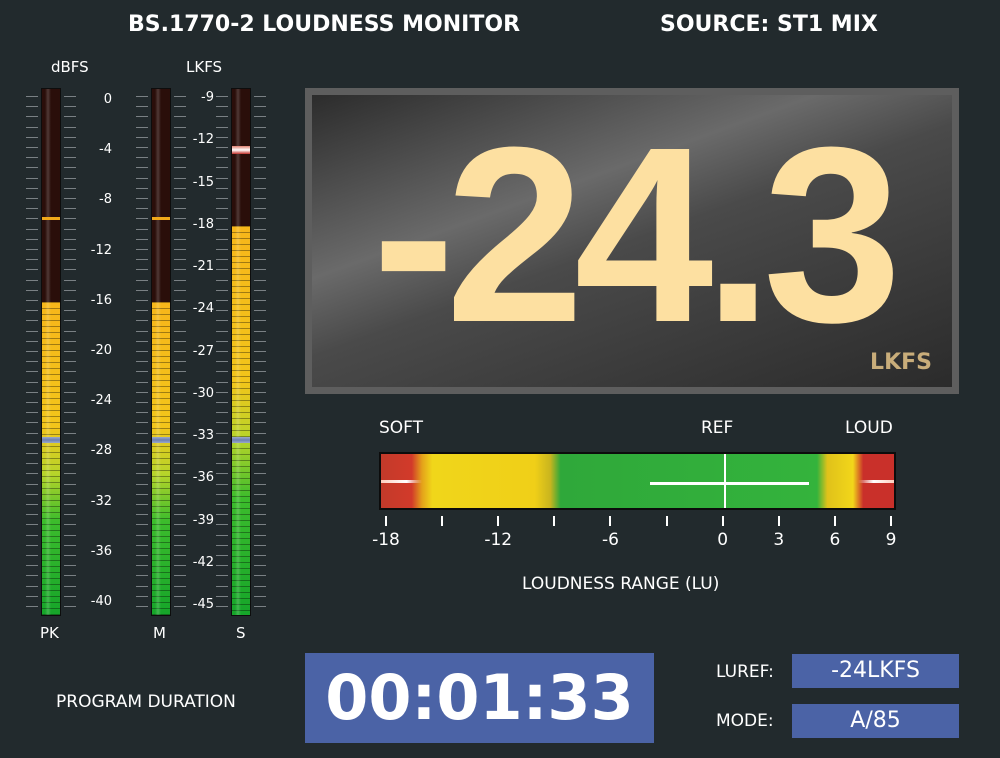  I want to click on loudness-unit: LKFS, so click(901, 362).